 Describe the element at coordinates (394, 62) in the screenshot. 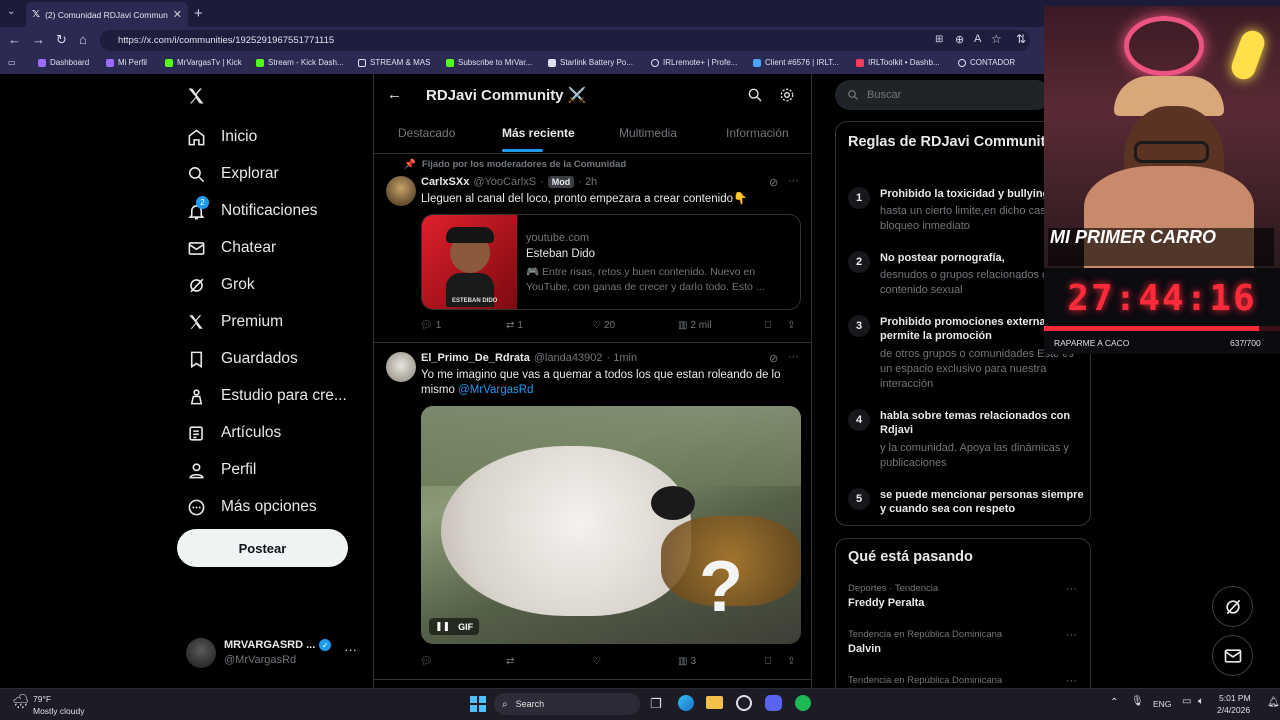

I see `bookmark-4: STREAM & MAS` at that location.